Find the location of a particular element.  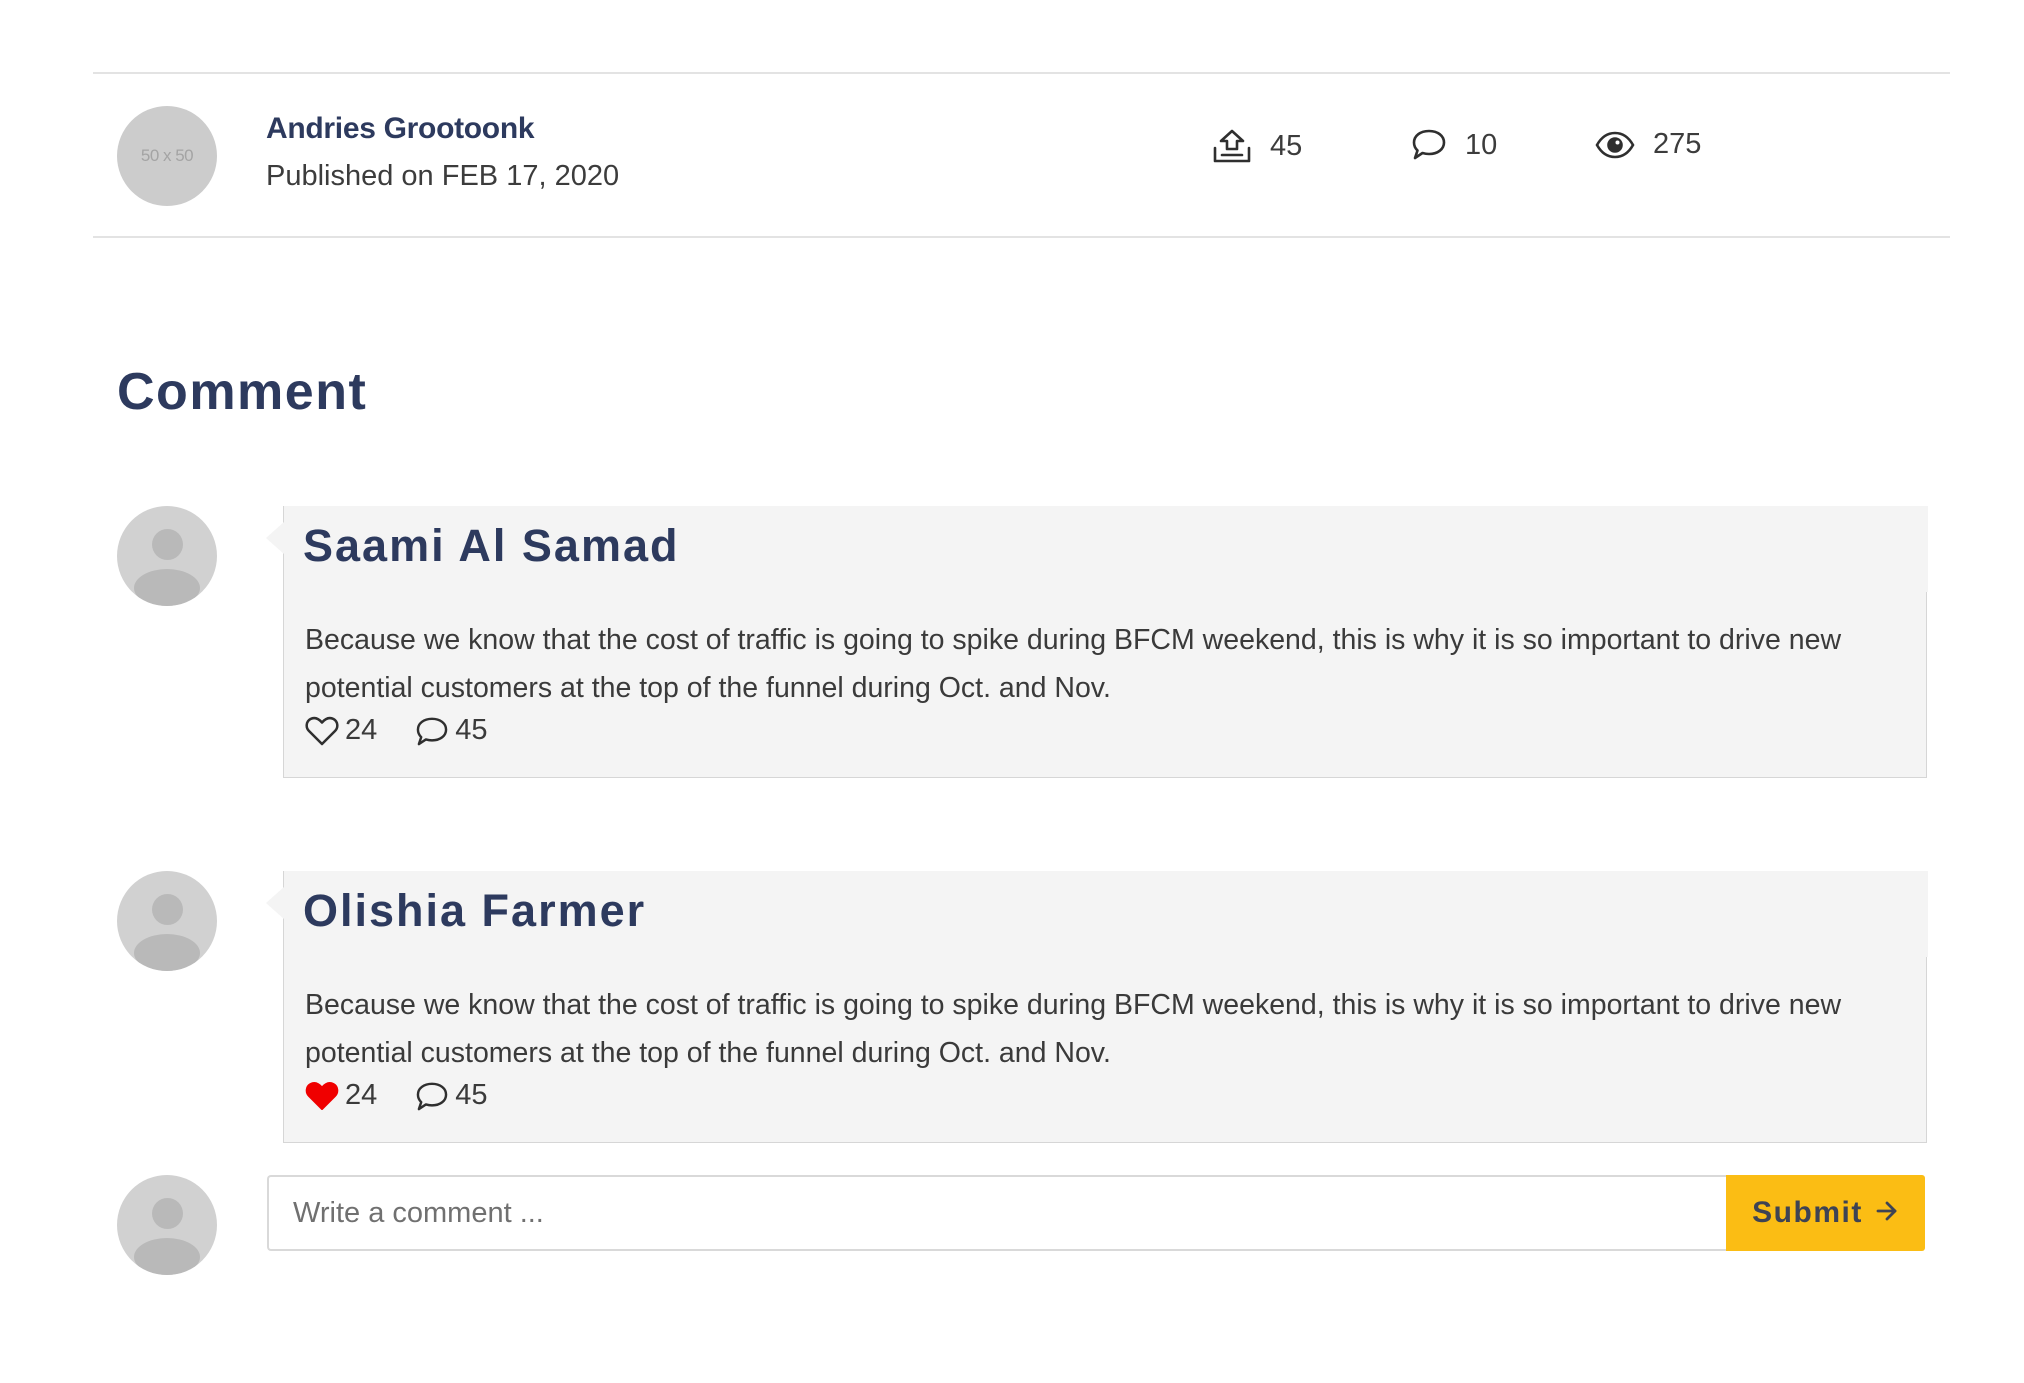

comment-input is located at coordinates (997, 1213).